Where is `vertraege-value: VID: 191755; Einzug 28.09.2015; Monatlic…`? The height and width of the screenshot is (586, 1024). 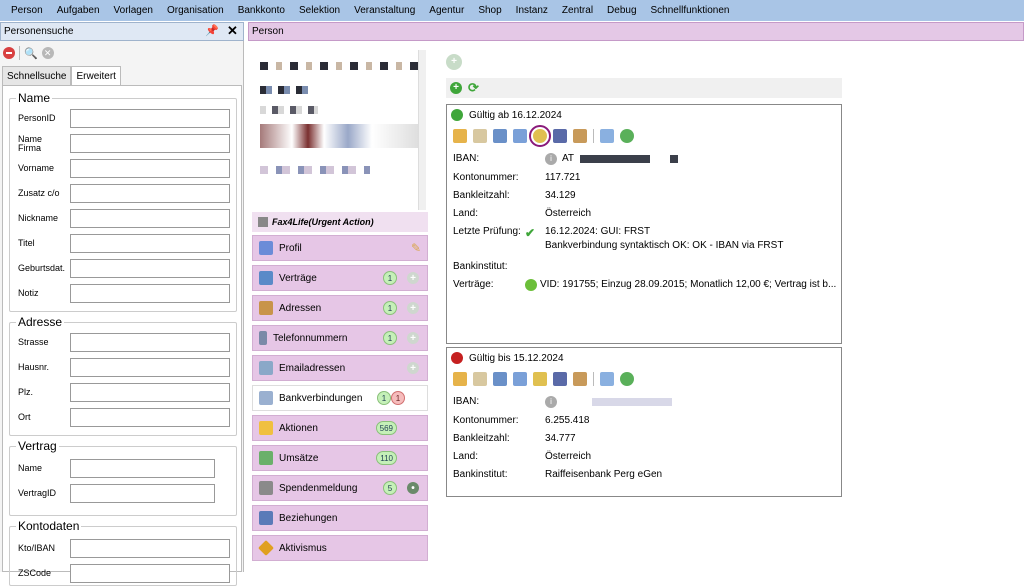 vertraege-value: VID: 191755; Einzug 28.09.2015; Monatlic… is located at coordinates (690, 285).